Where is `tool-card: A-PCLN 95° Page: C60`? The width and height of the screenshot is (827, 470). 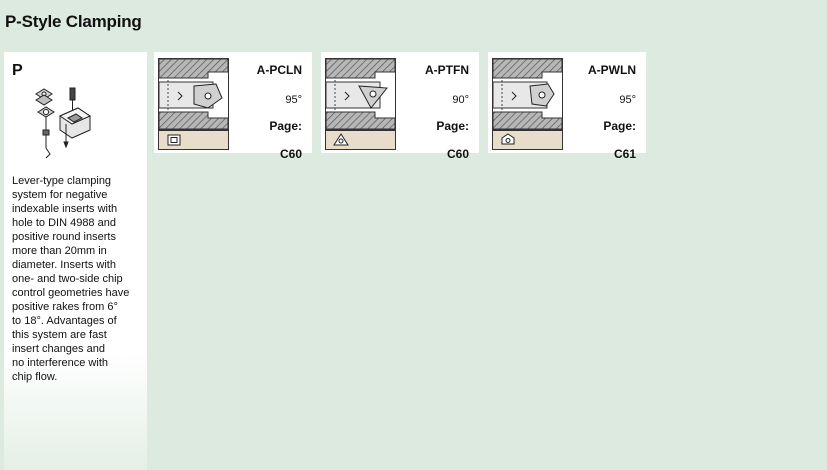
tool-card: A-PCLN 95° Page: C60 is located at coordinates (233, 106).